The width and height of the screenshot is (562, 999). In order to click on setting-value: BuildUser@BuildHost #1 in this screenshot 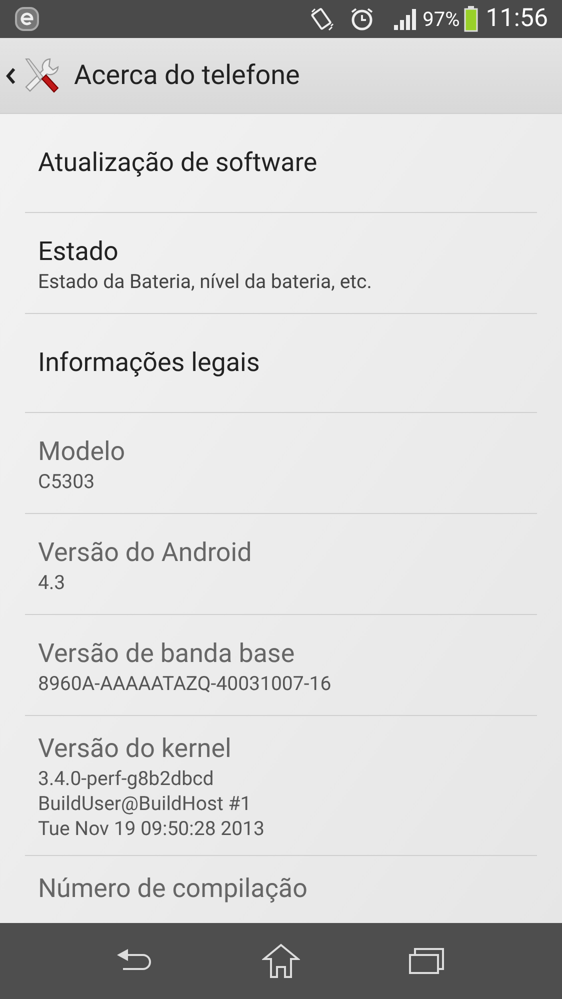, I will do `click(145, 803)`.